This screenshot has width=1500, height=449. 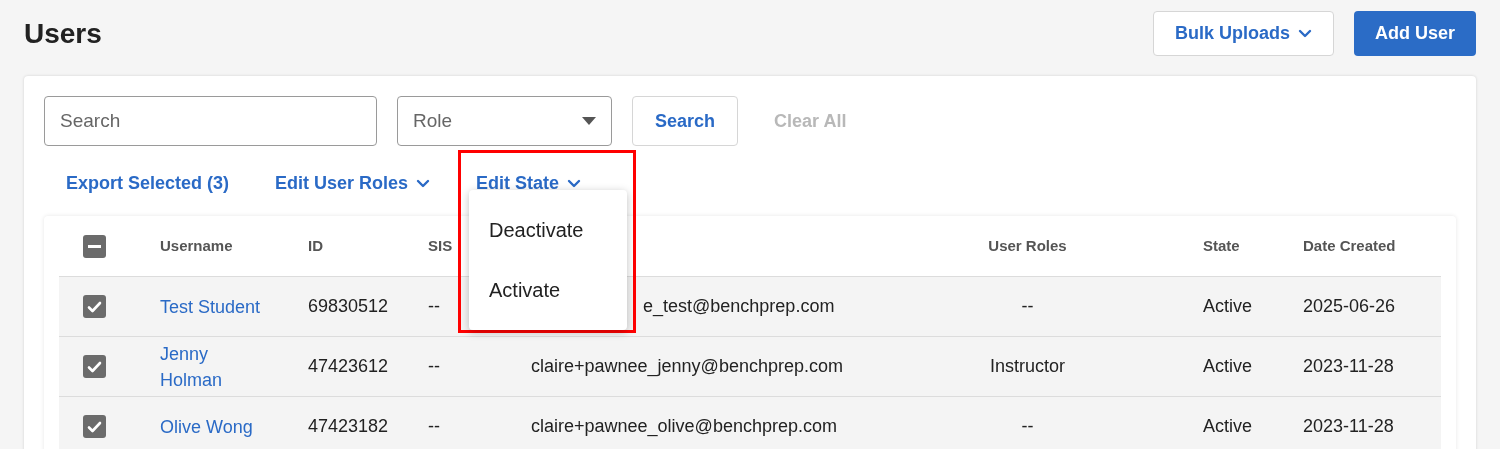 I want to click on dropdown-link: Edit State, so click(x=529, y=183).